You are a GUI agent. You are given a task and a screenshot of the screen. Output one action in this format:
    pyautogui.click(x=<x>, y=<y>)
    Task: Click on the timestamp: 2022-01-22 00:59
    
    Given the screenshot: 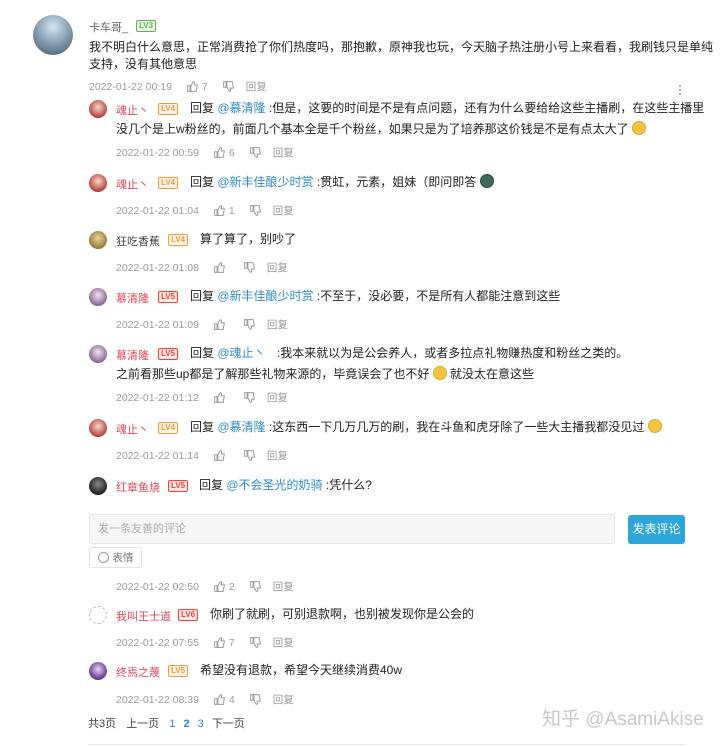 What is the action you would take?
    pyautogui.click(x=157, y=152)
    